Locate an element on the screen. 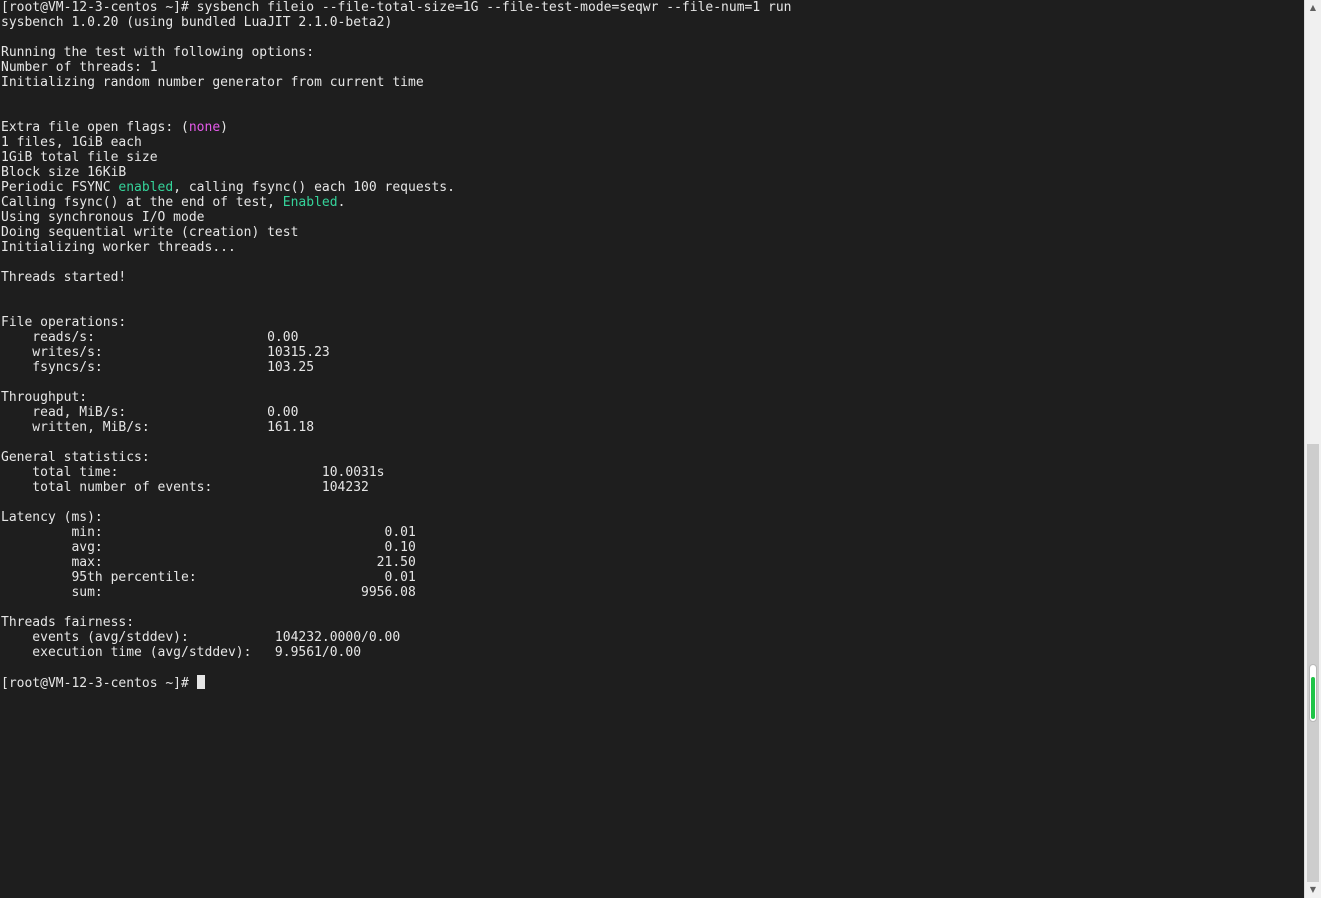 Image resolution: width=1321 pixels, height=898 pixels. vertical-scrollbar: ▲ ▼ is located at coordinates (1312, 449).